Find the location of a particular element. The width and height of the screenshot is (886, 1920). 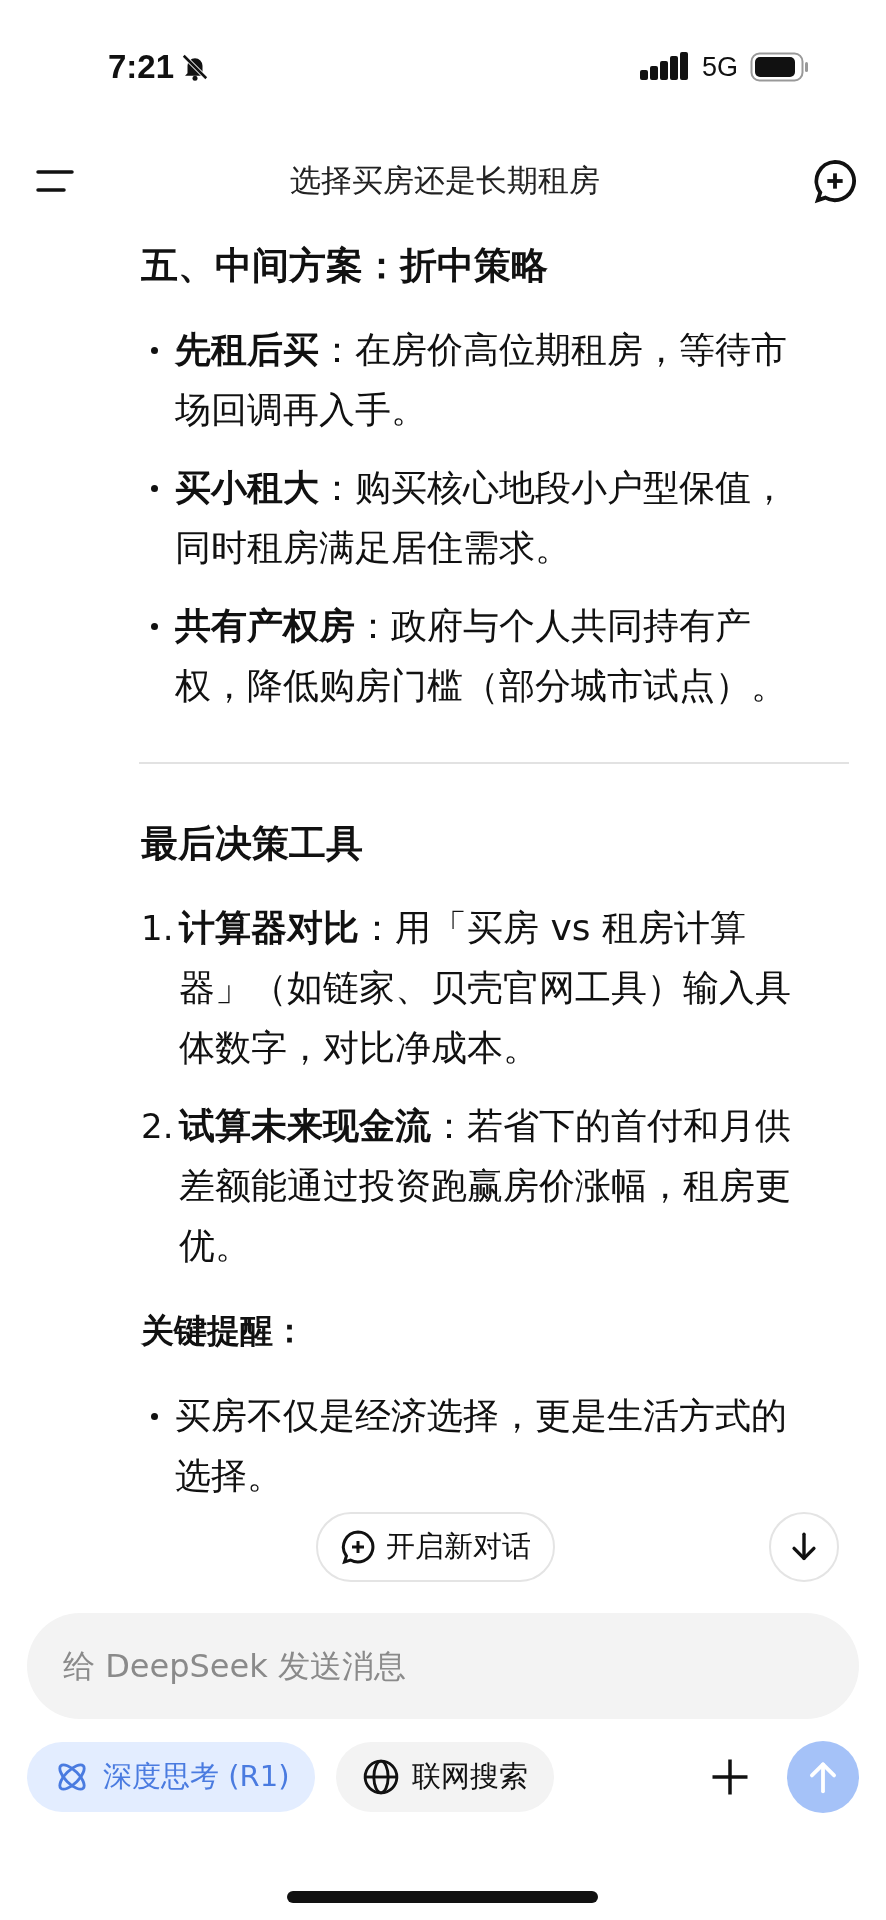

paragraph-text: 买小租大：购买核心地段小户型保值，同时租房满足居住需求。 is located at coordinates (481, 518).